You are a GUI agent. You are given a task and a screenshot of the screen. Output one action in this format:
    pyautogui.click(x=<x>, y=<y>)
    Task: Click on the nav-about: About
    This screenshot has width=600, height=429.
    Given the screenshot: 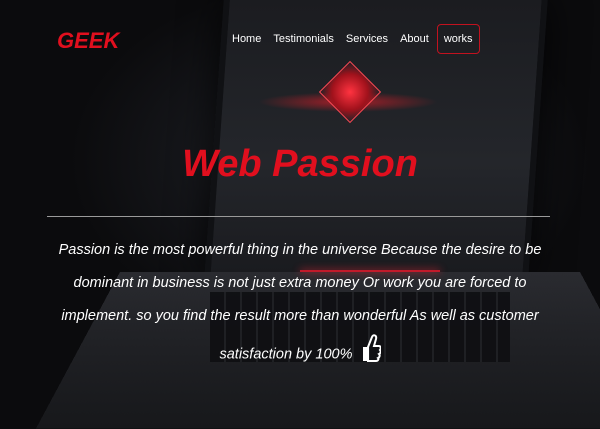 What is the action you would take?
    pyautogui.click(x=414, y=39)
    